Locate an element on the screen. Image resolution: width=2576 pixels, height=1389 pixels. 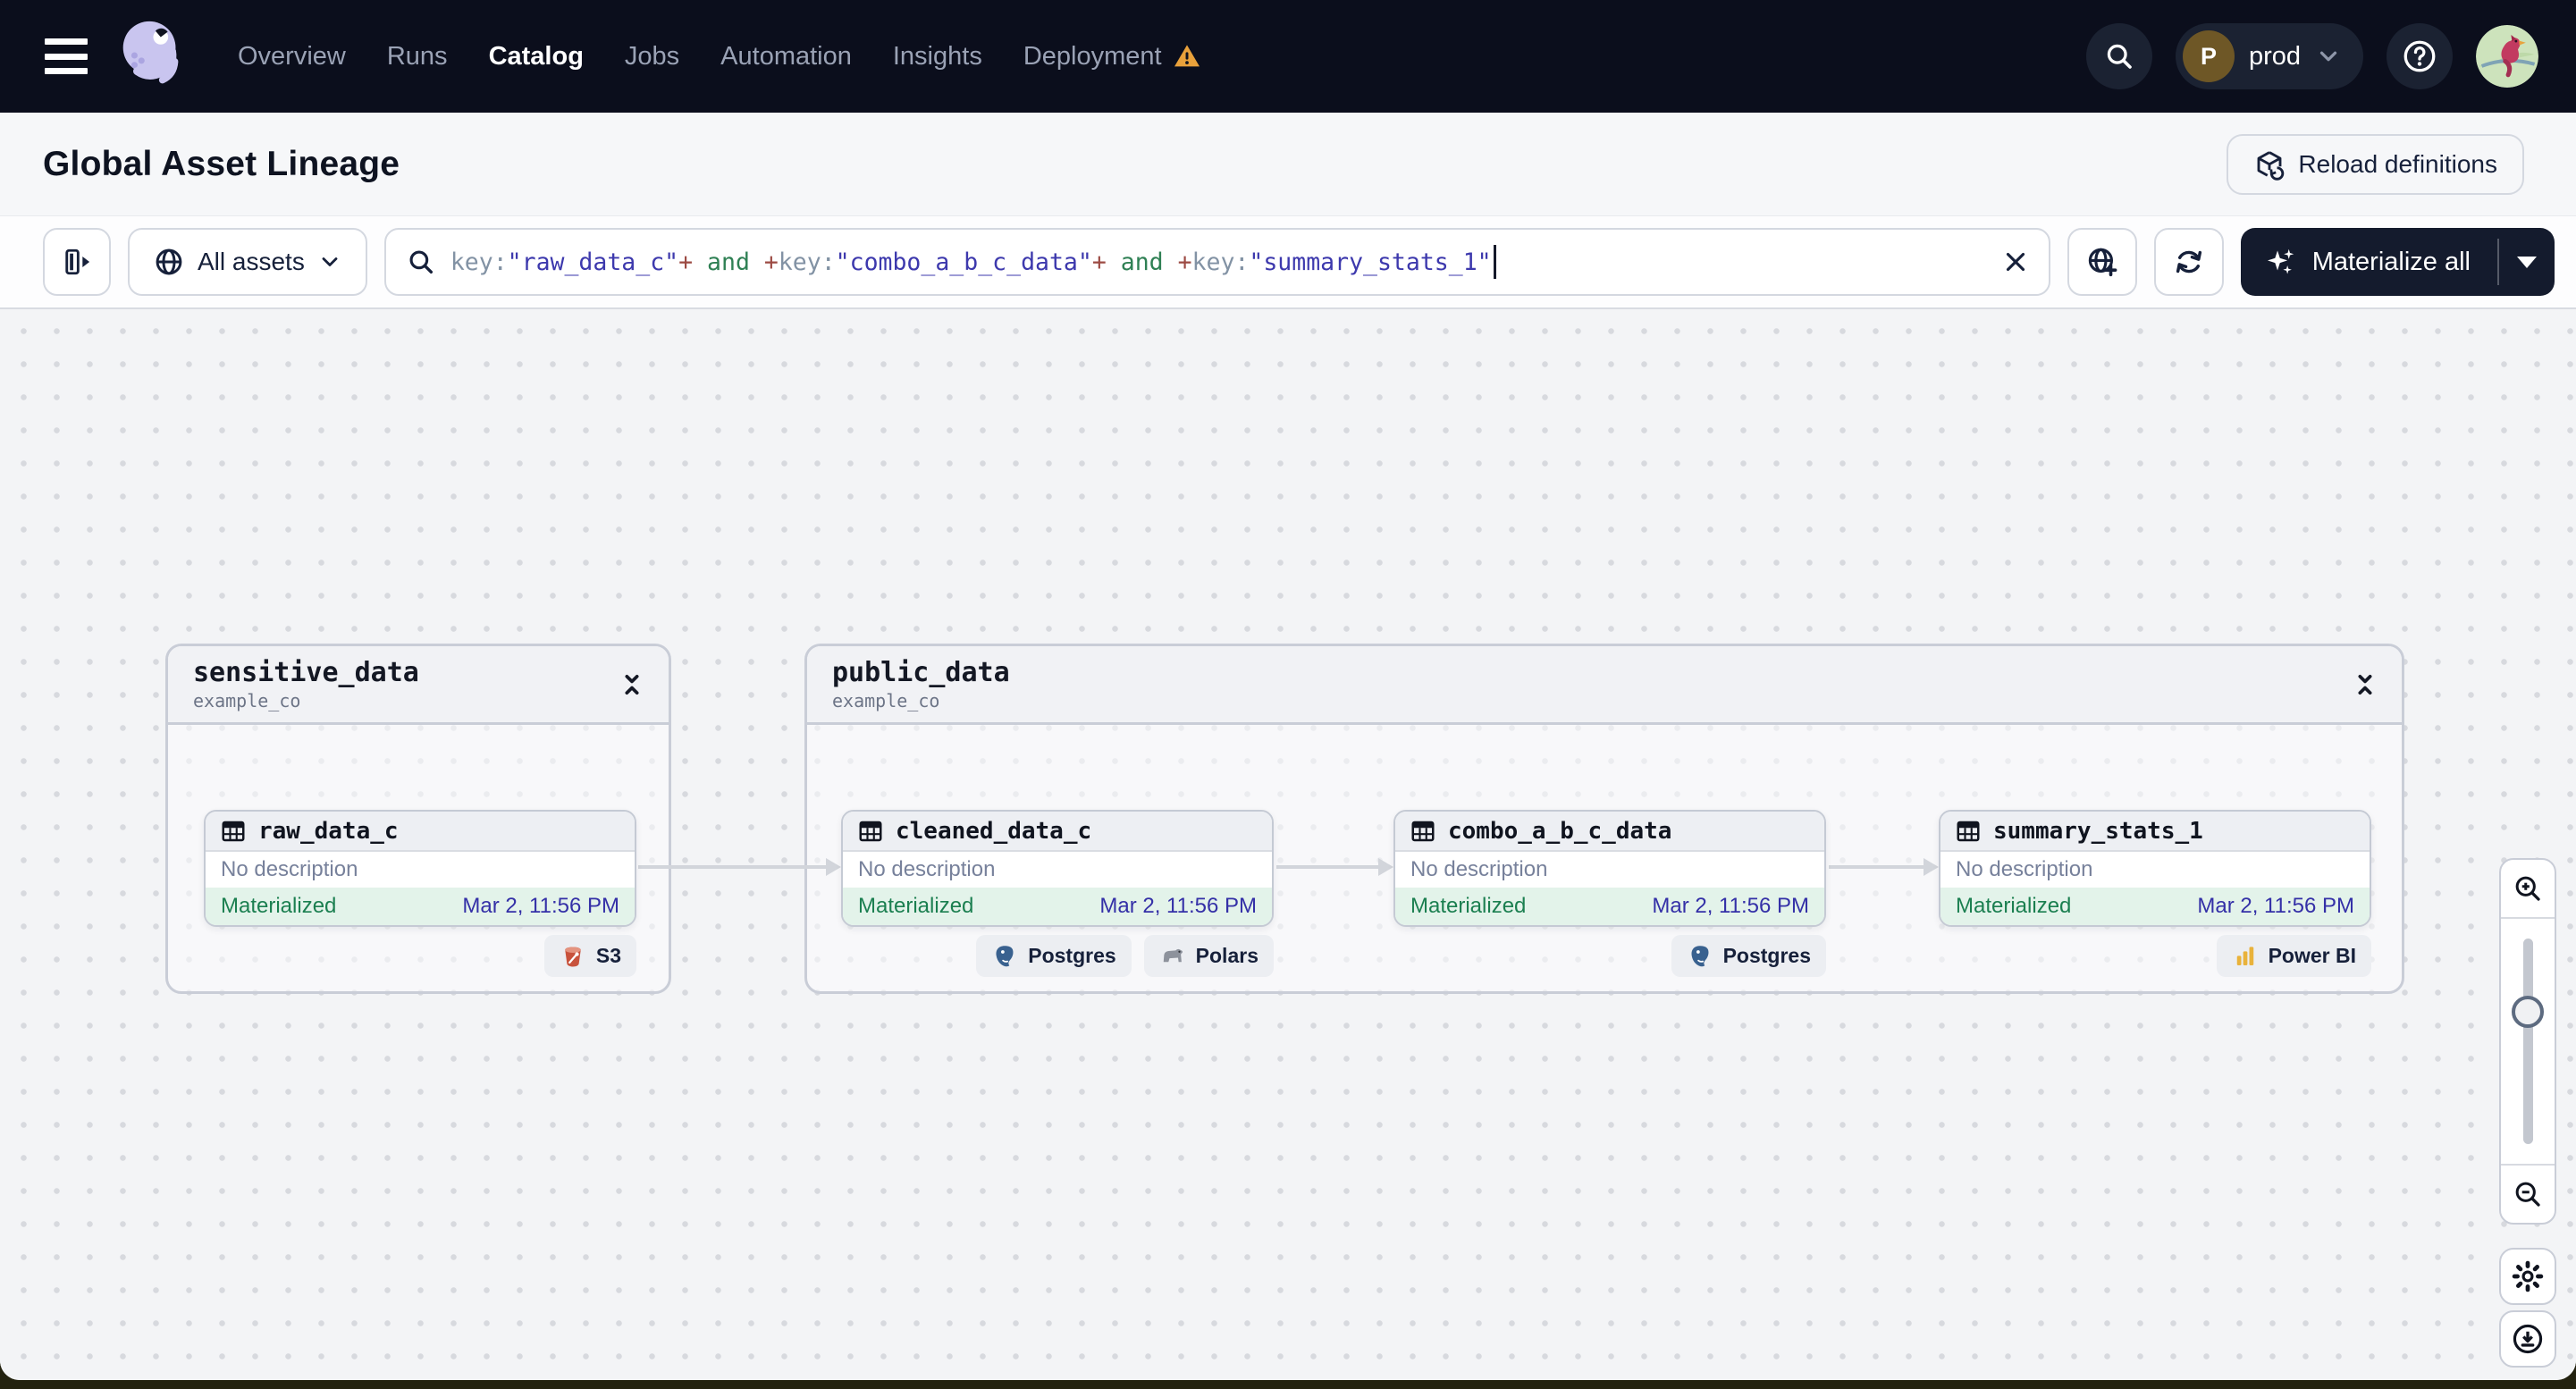
tag-label: S3 is located at coordinates (608, 955).